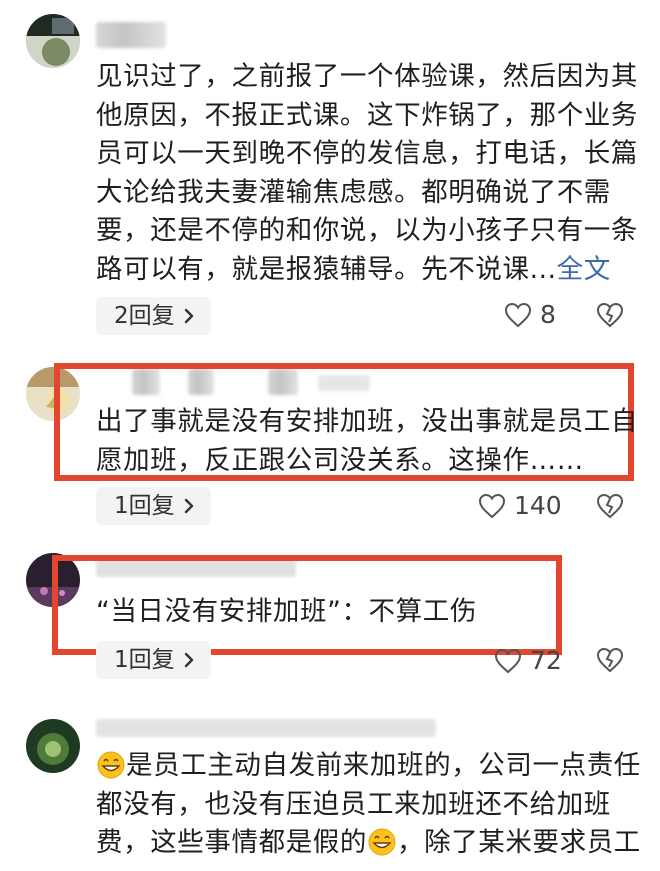  I want to click on comment-body: “当日没有安排加班”：不算工伤, so click(286, 611).